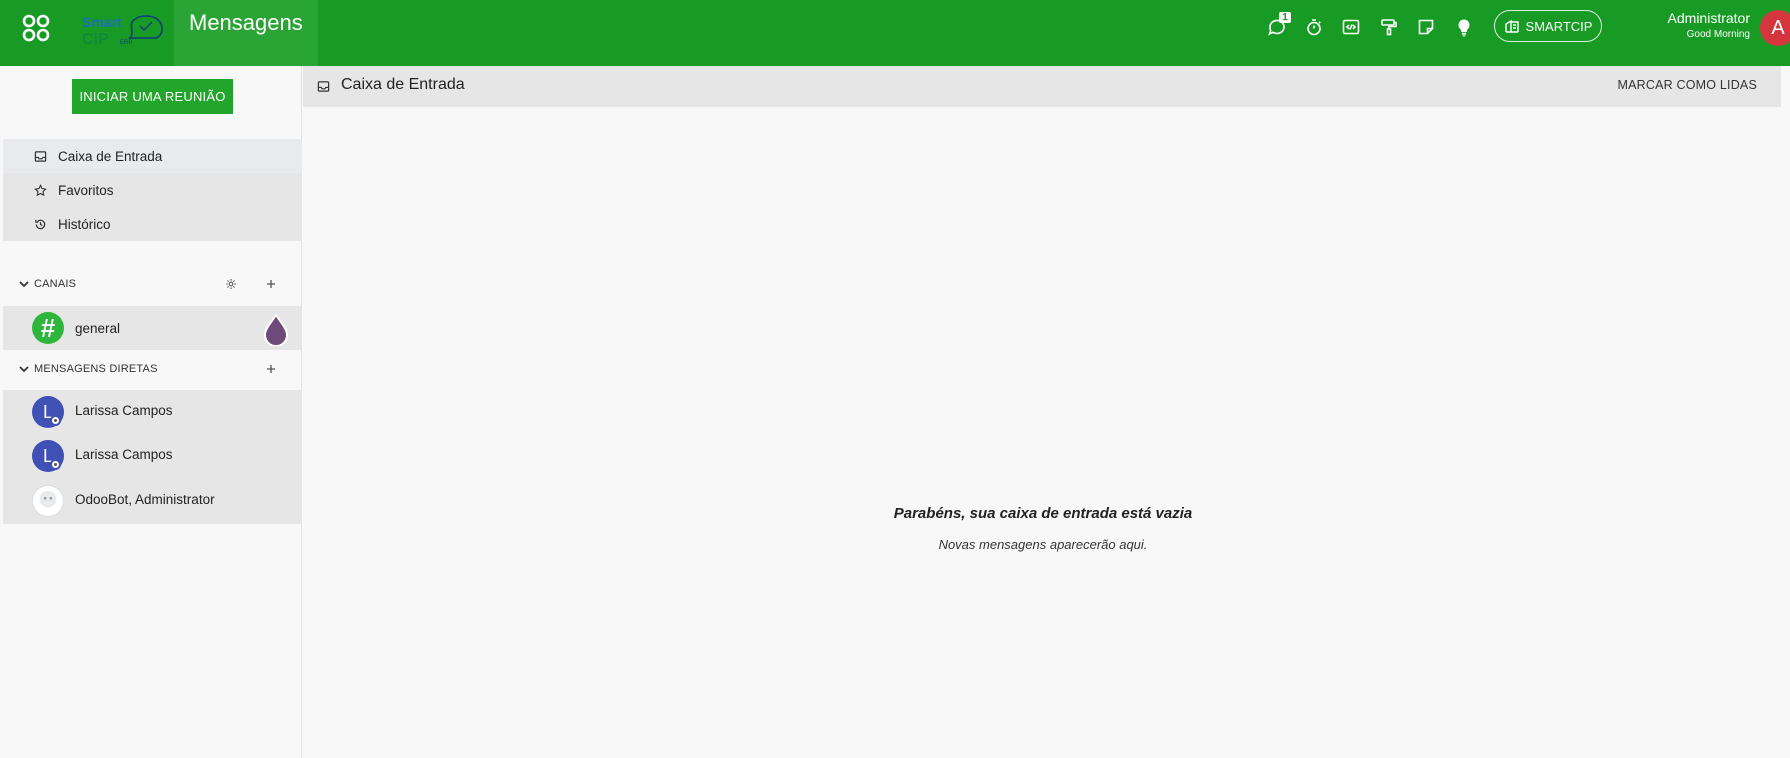 The width and height of the screenshot is (1790, 758). I want to click on company-switch-button: SMARTCIP, so click(1548, 26).